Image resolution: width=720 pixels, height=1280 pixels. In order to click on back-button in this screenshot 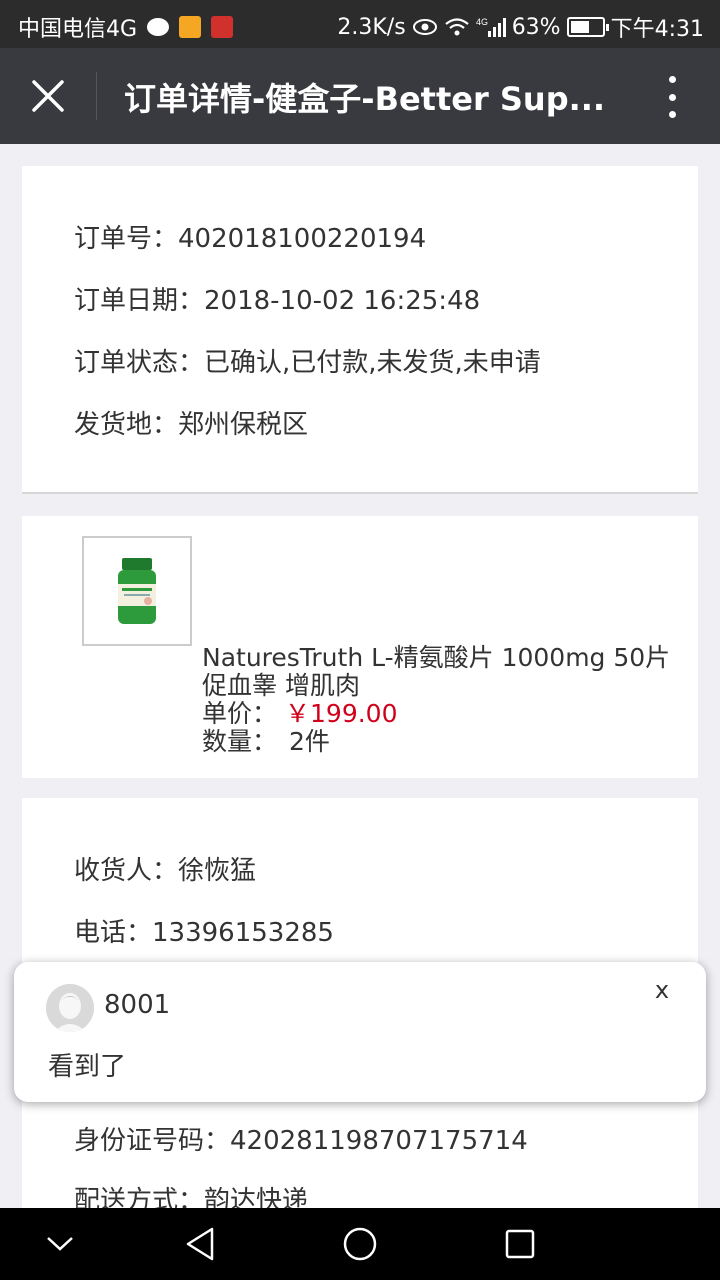, I will do `click(200, 1244)`.